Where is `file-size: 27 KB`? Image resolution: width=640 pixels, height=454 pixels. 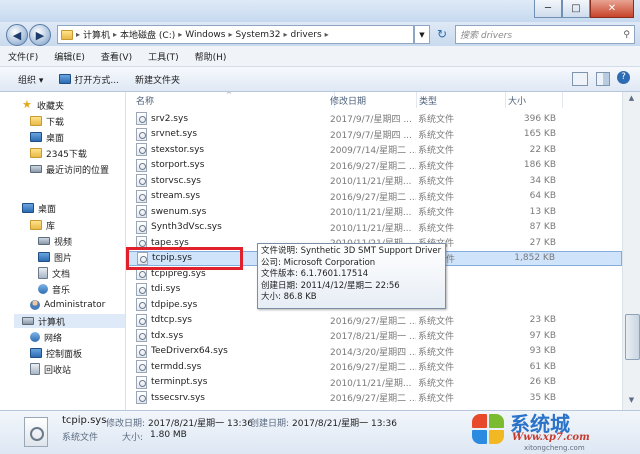 file-size: 27 KB is located at coordinates (542, 242).